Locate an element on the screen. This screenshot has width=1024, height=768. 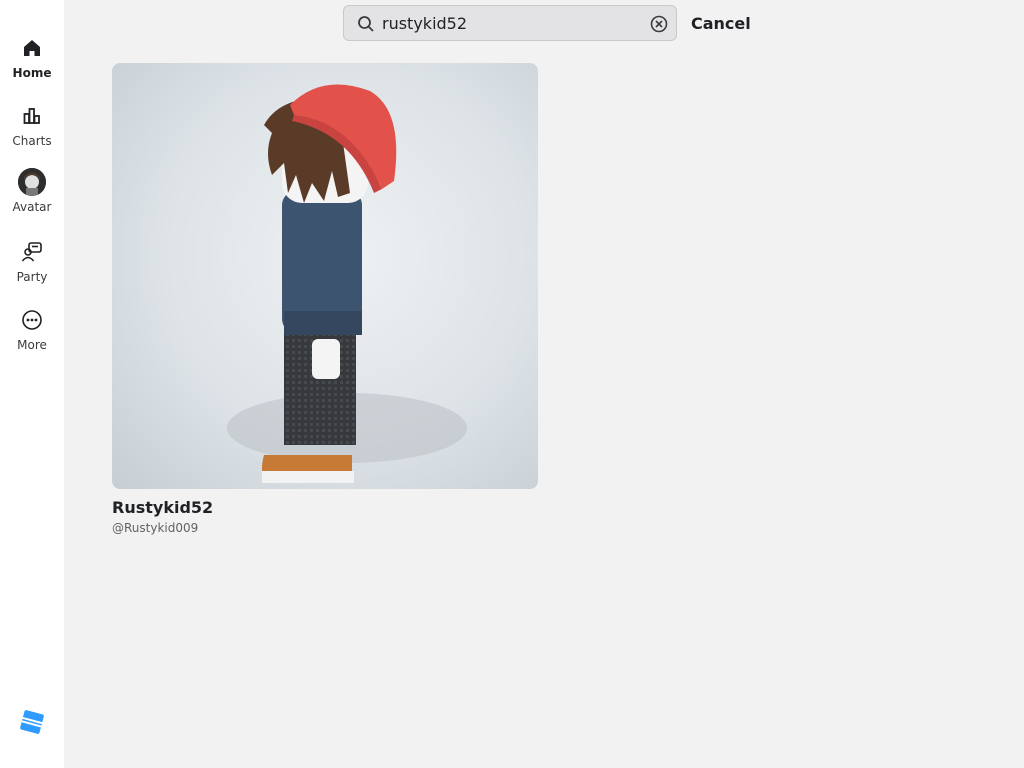
sidebar-item-party: Party is located at coordinates (32, 268).